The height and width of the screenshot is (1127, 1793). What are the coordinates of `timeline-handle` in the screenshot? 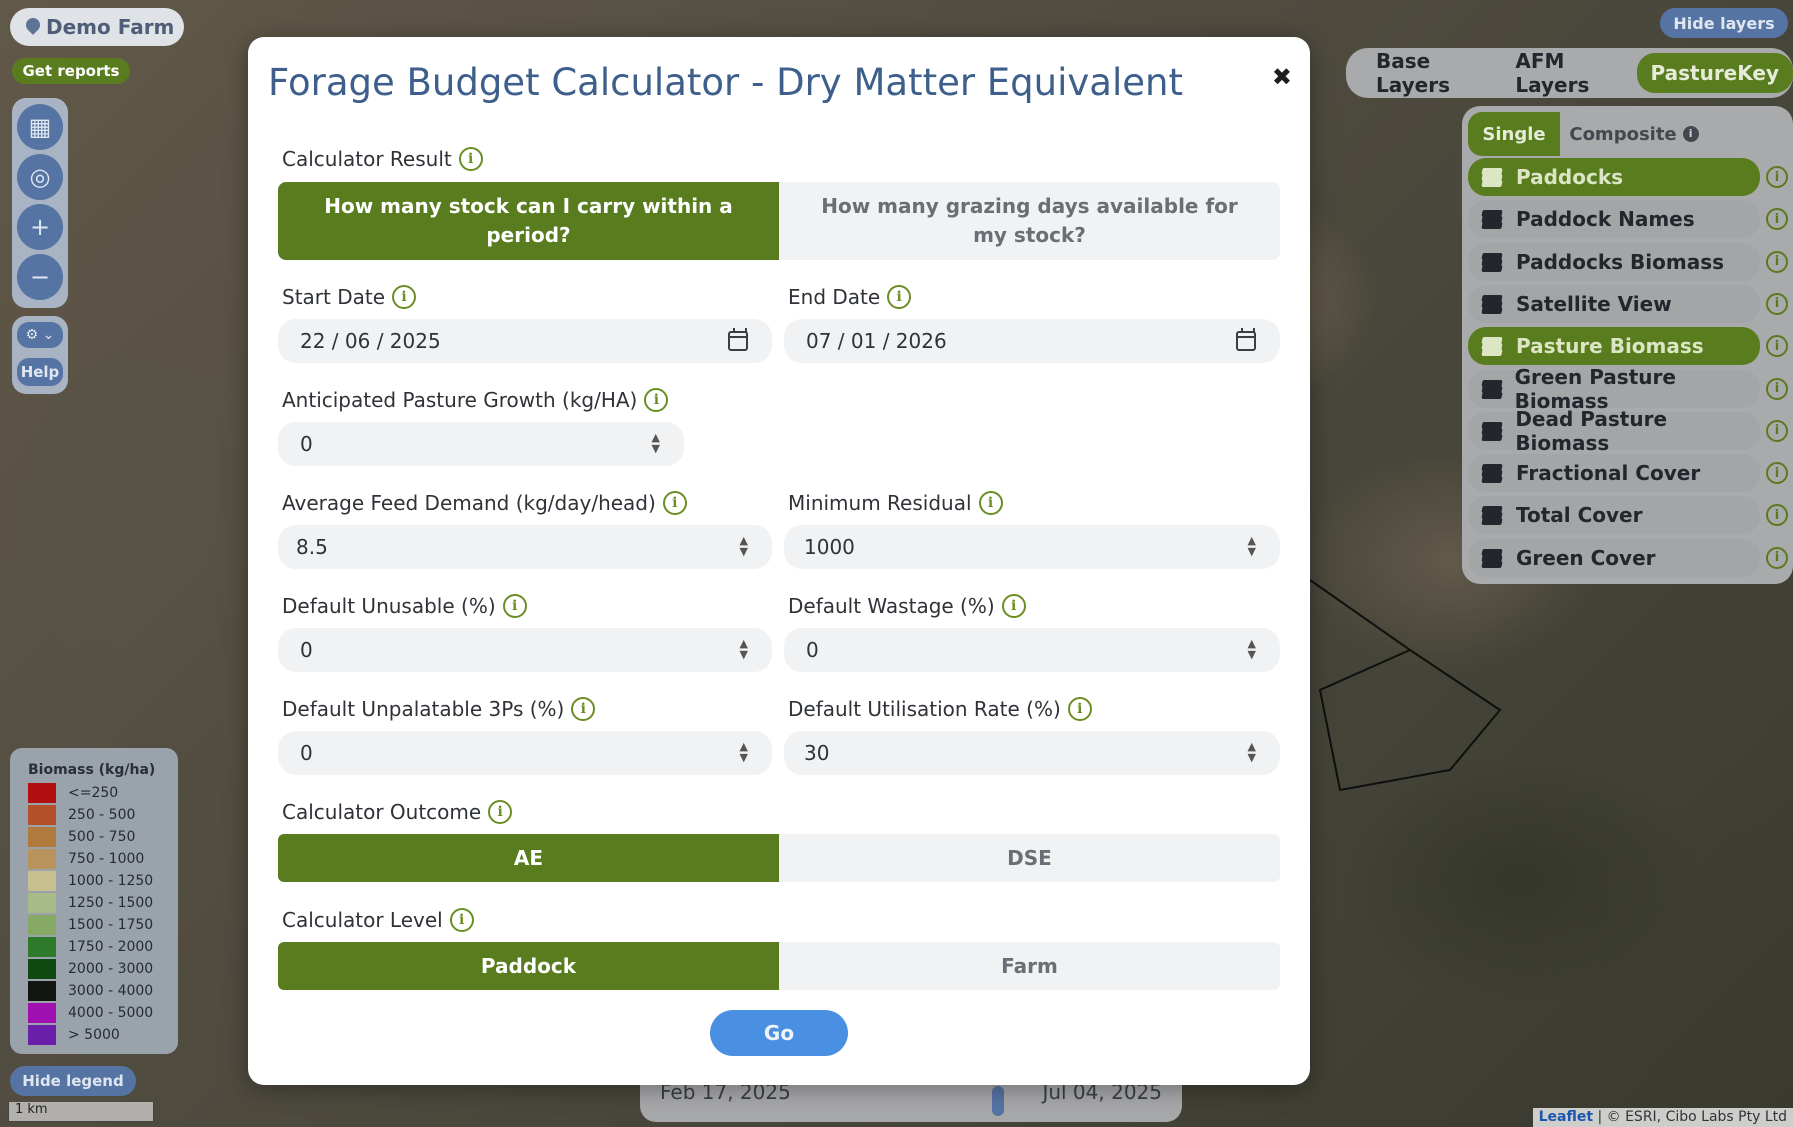 It's located at (998, 1101).